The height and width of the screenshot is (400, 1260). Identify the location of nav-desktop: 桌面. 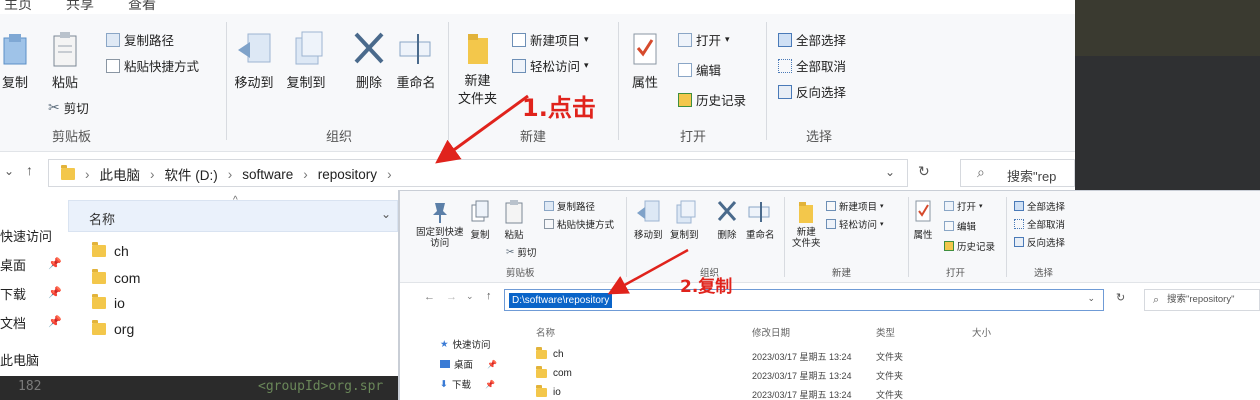
(13, 264).